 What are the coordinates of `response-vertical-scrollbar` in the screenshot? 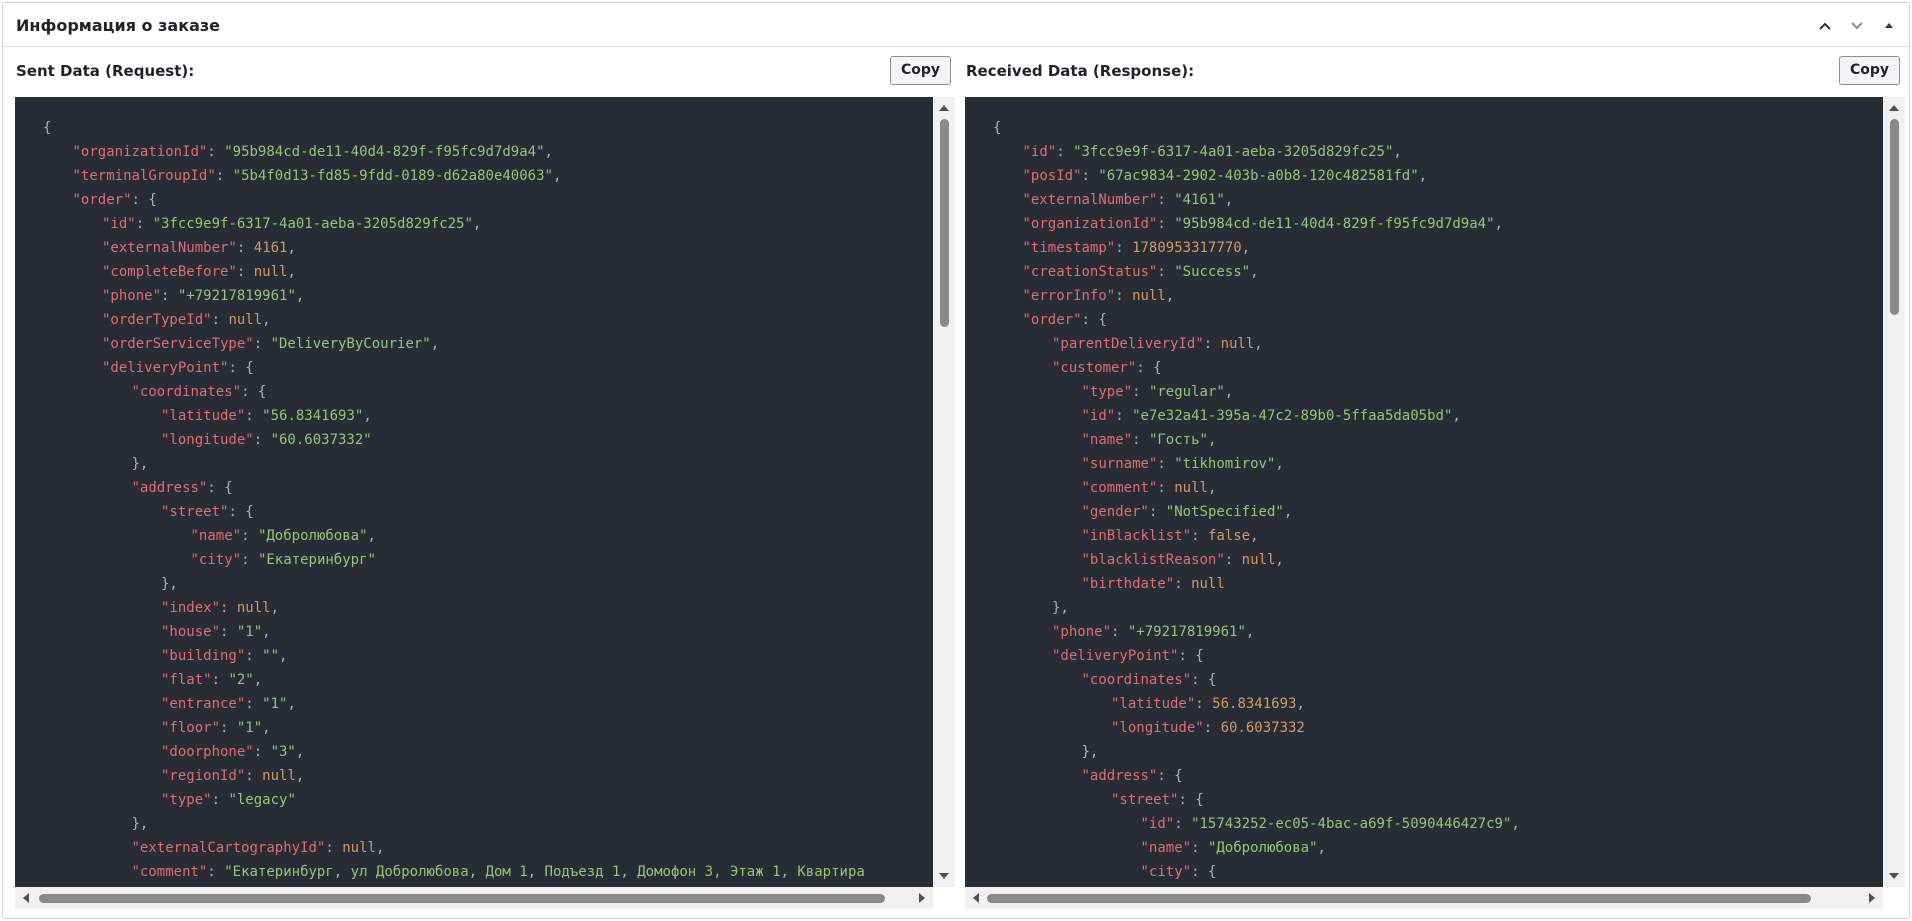 It's located at (1894, 492).